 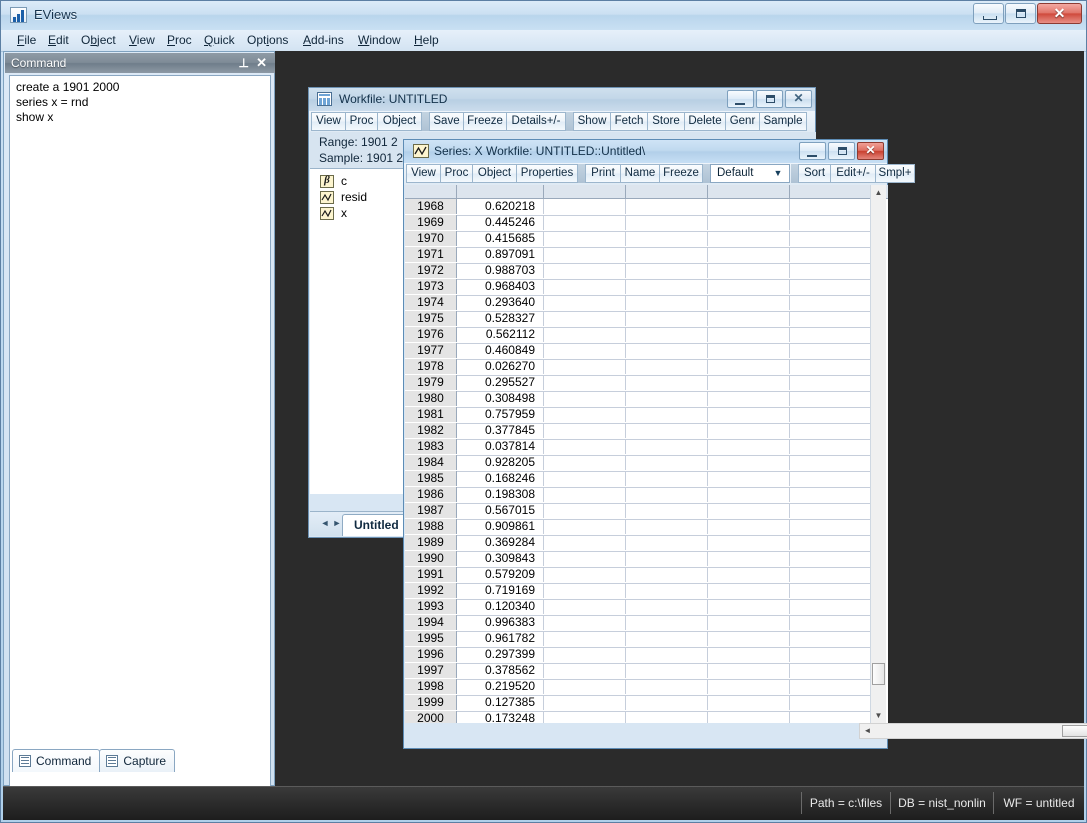 What do you see at coordinates (499, 366) in the screenshot?
I see `series-value-cell: 0.026270` at bounding box center [499, 366].